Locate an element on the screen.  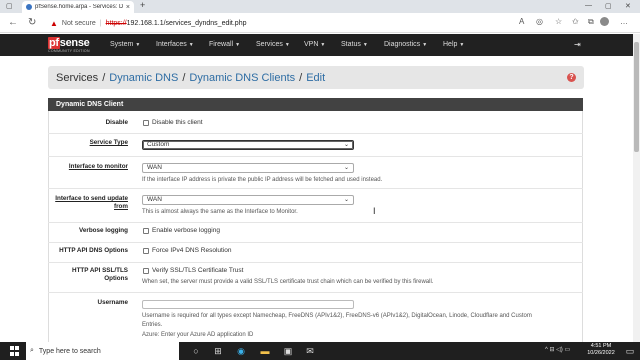
interface-update-label: Interface to send update from is located at coordinates (91, 202).